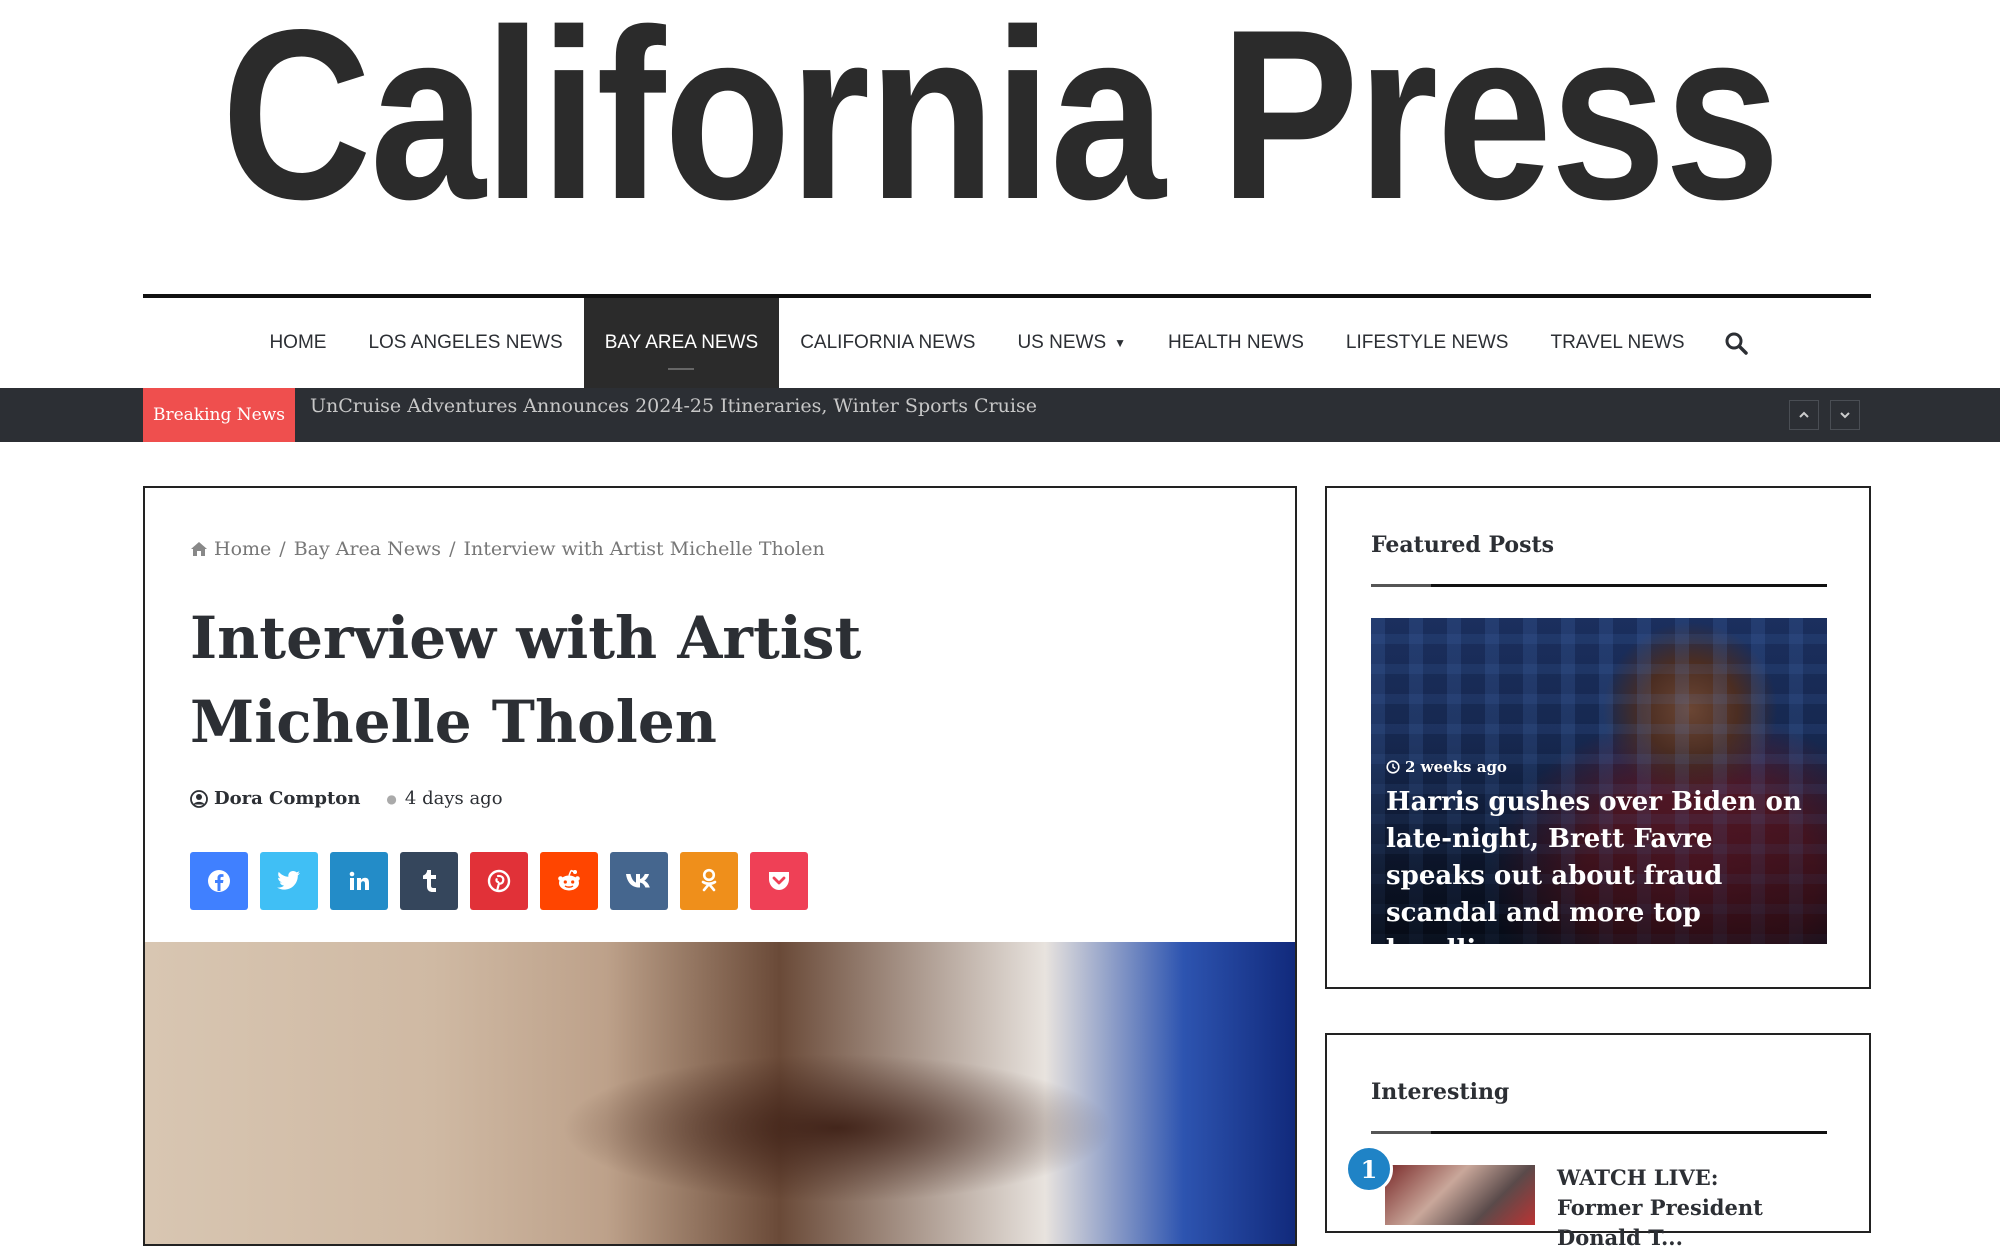 This screenshot has width=2000, height=1253. I want to click on ticker-next-button, so click(1845, 415).